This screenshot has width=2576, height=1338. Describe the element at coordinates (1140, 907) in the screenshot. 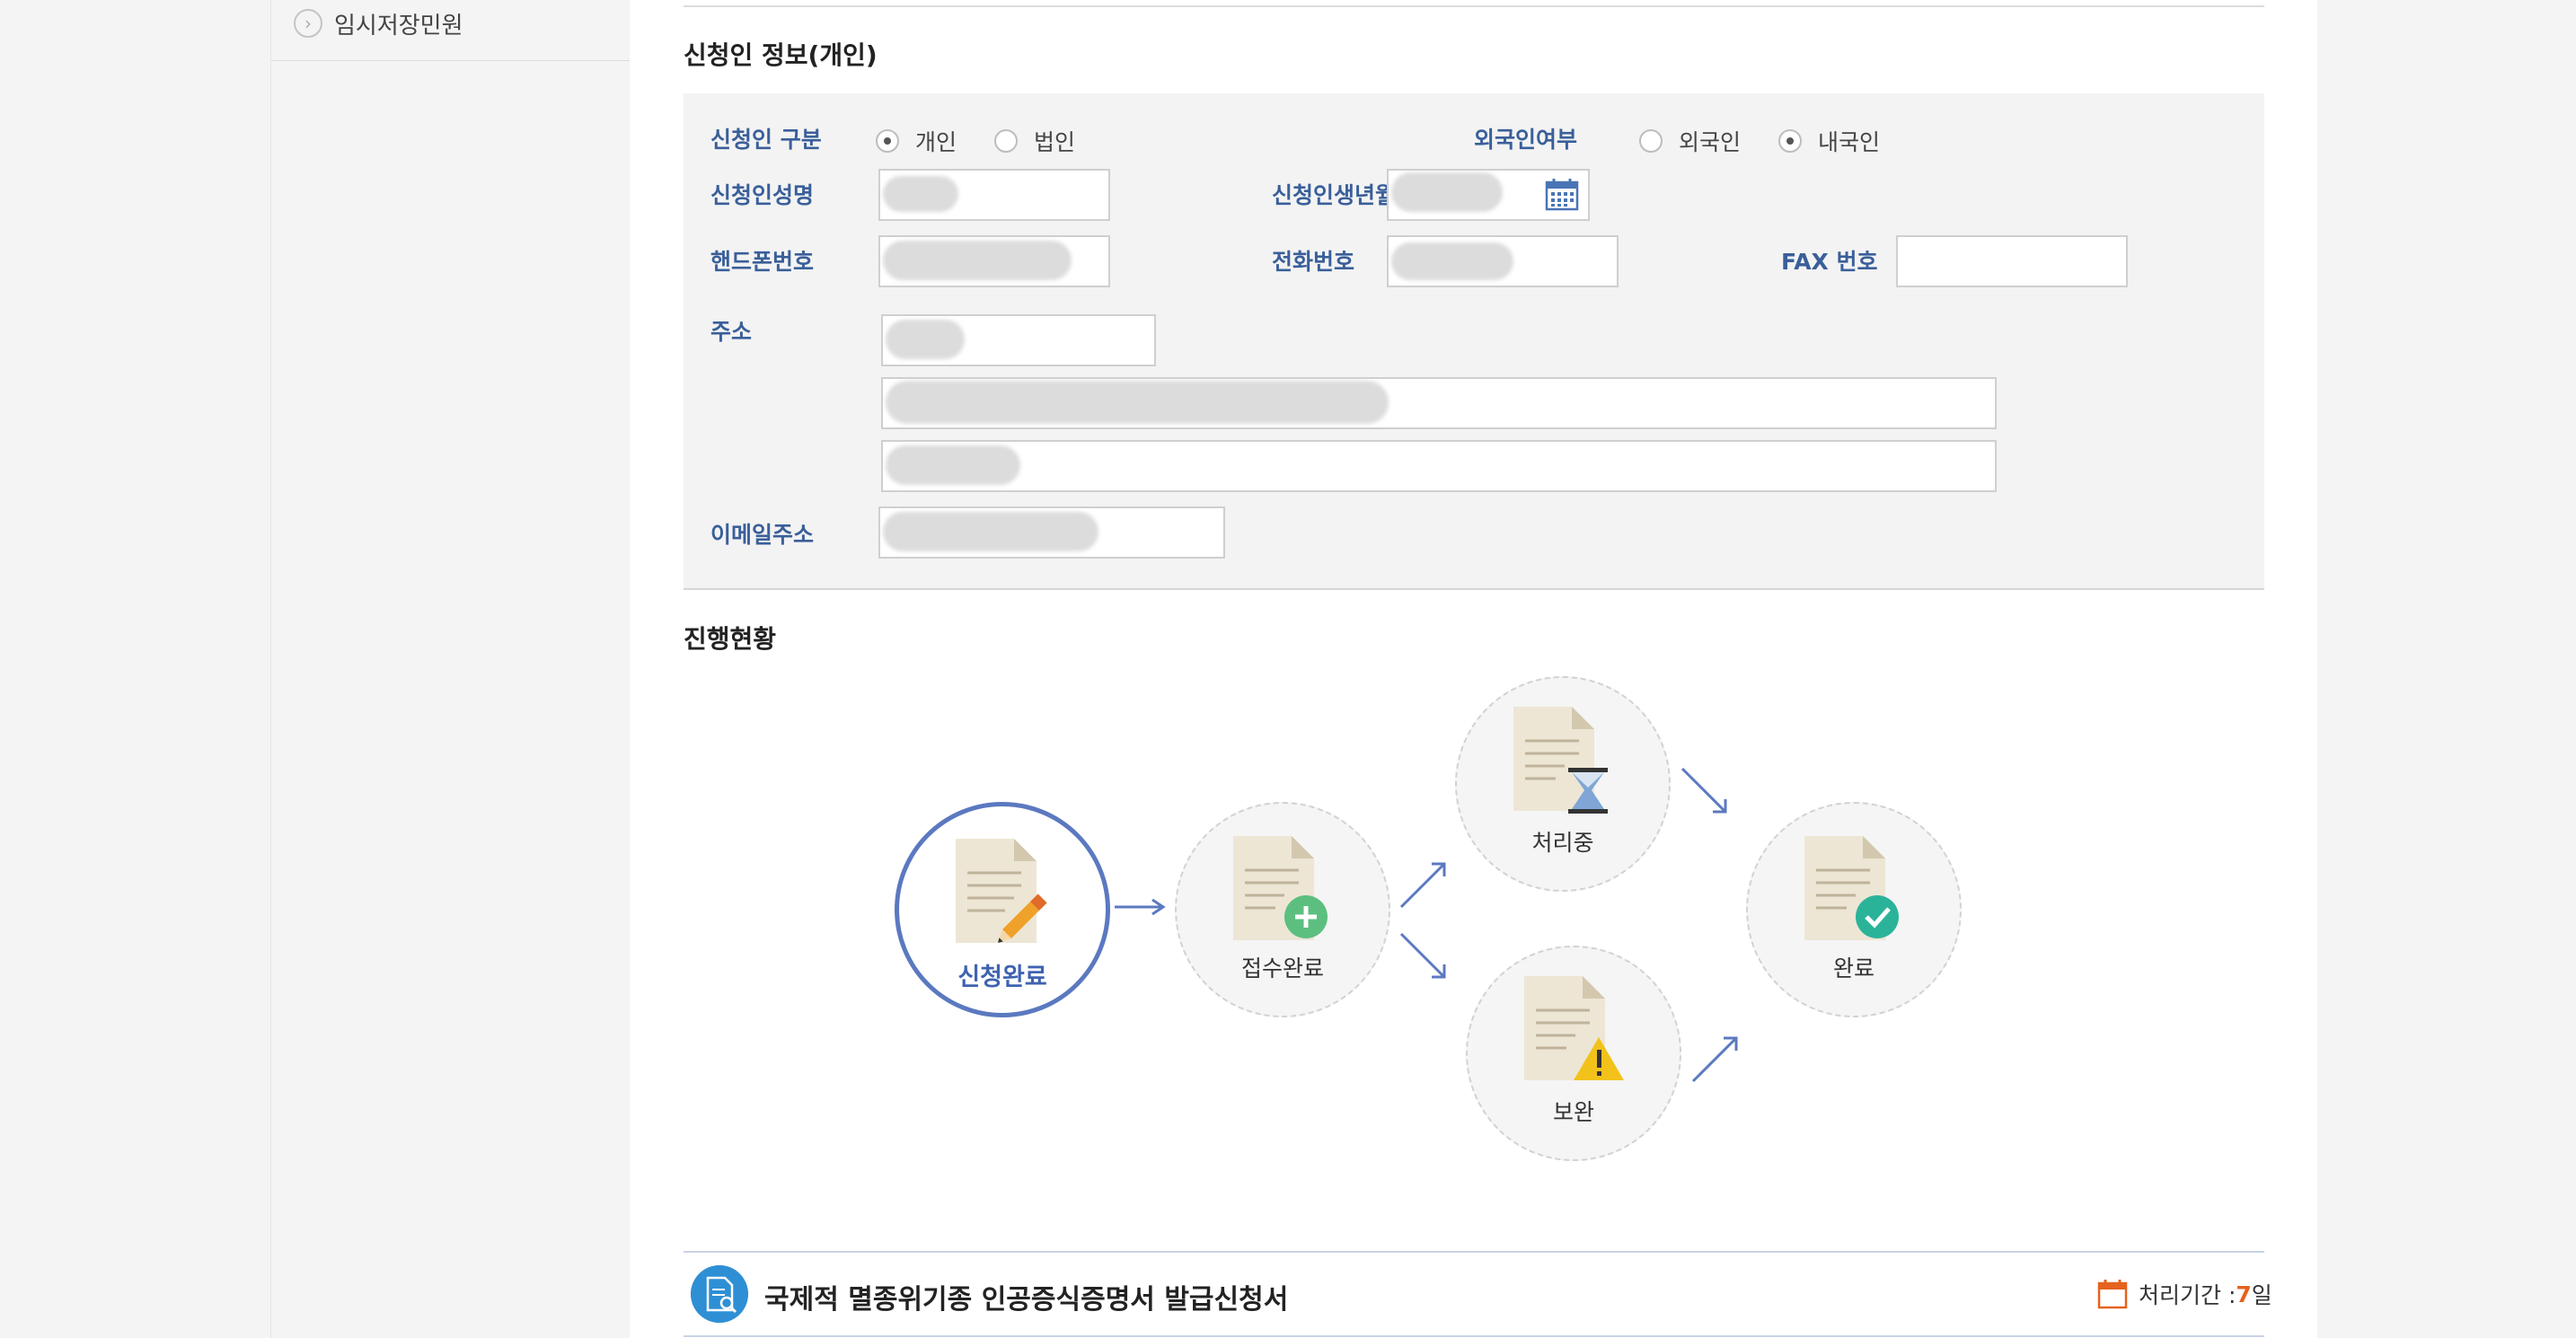

I see `arrow-right-icon` at that location.